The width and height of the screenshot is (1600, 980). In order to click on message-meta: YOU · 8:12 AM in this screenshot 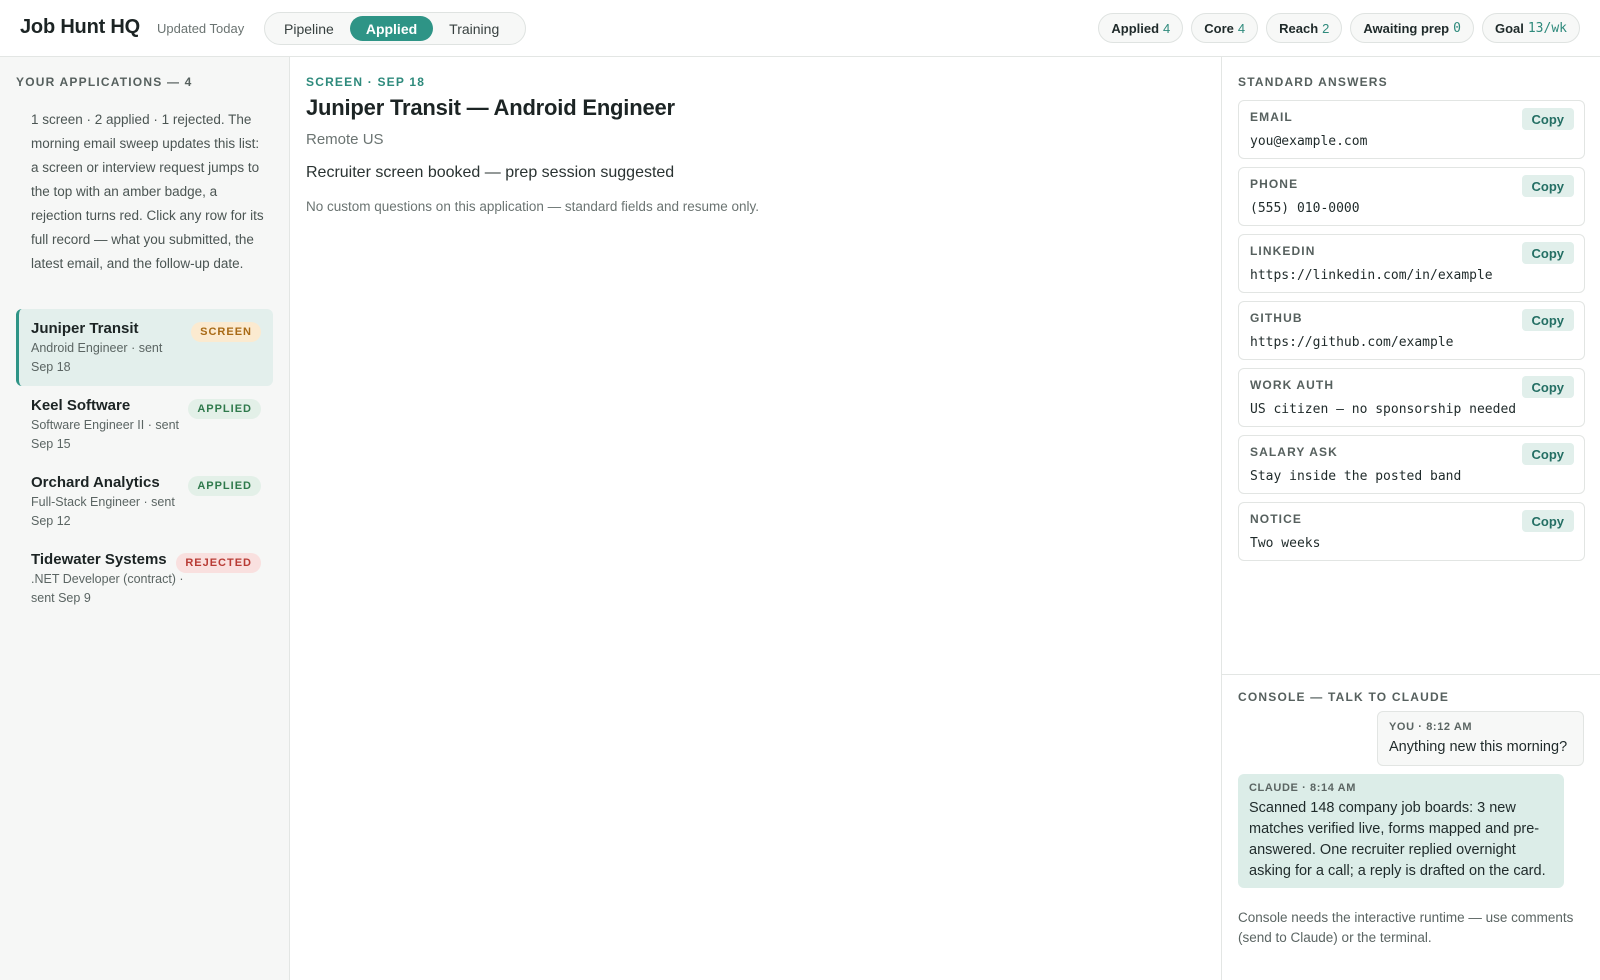, I will do `click(1431, 727)`.